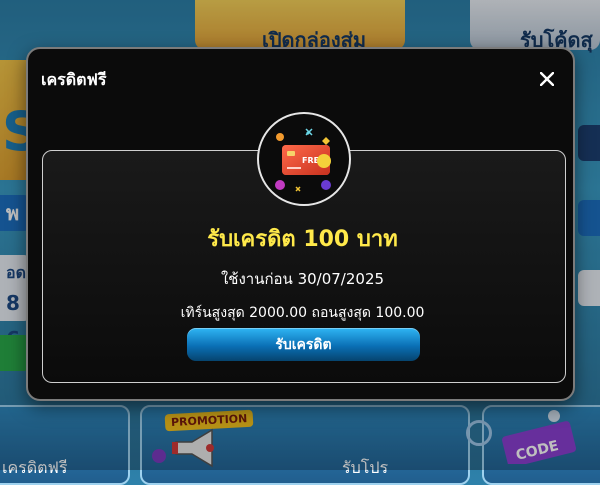 This screenshot has height=485, width=600. Describe the element at coordinates (74, 79) in the screenshot. I see `modal-title: เครดิตฟรี` at that location.